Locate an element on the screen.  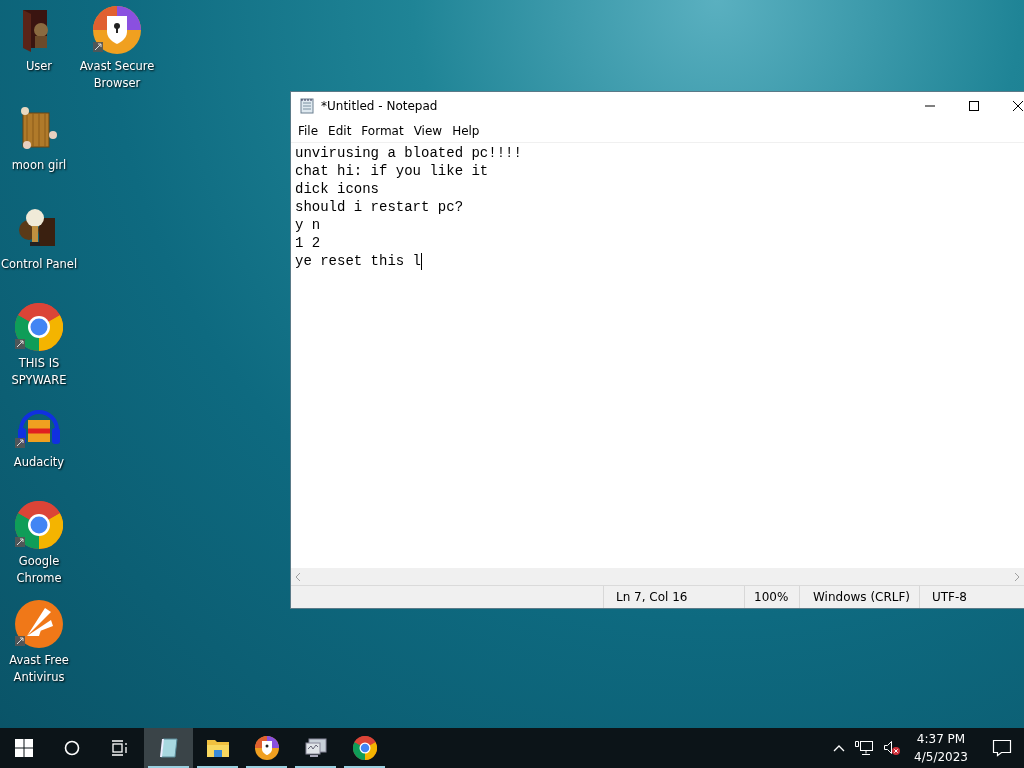
text-line: dick icons is located at coordinates (337, 189).